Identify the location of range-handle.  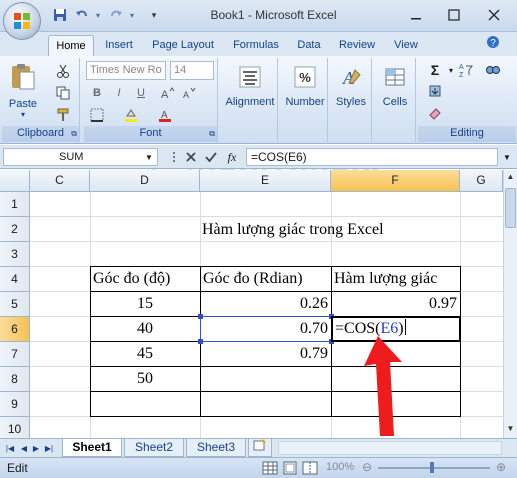
(200, 316).